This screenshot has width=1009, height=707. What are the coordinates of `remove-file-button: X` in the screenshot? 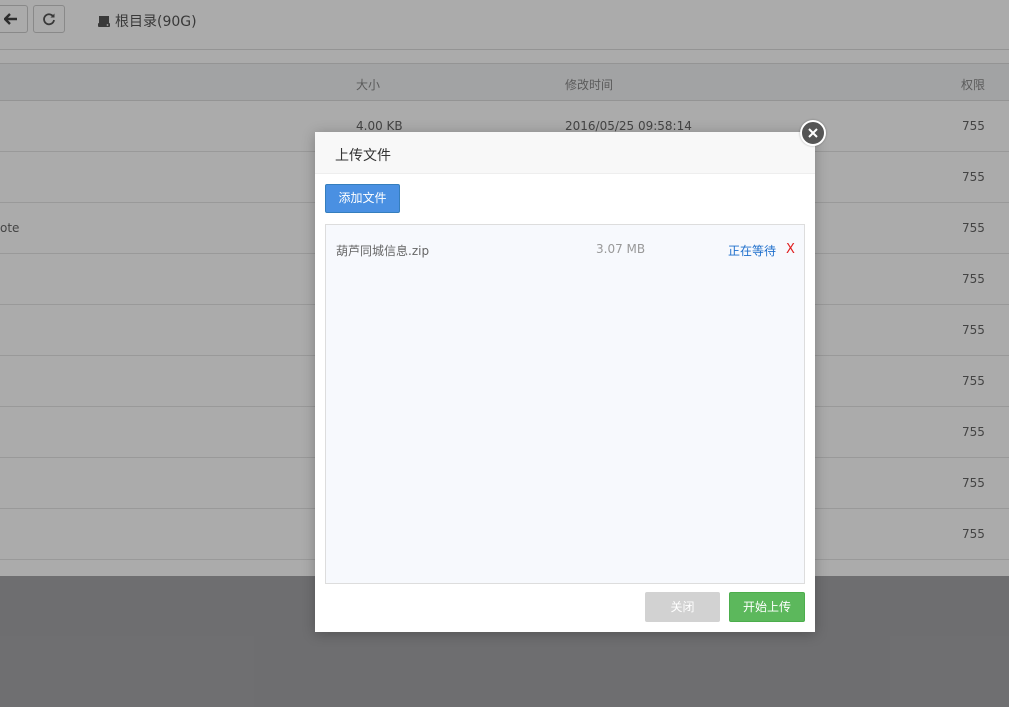 It's located at (790, 249).